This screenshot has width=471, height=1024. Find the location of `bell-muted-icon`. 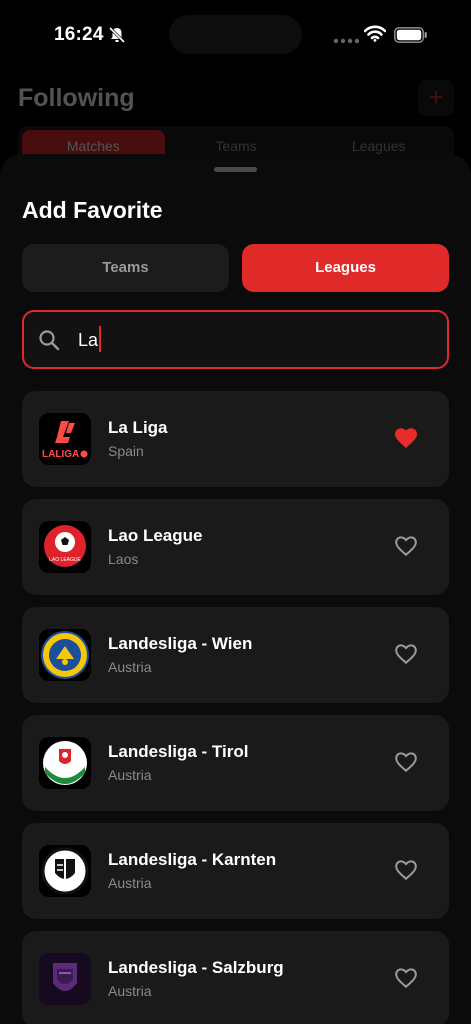

bell-muted-icon is located at coordinates (117, 35).